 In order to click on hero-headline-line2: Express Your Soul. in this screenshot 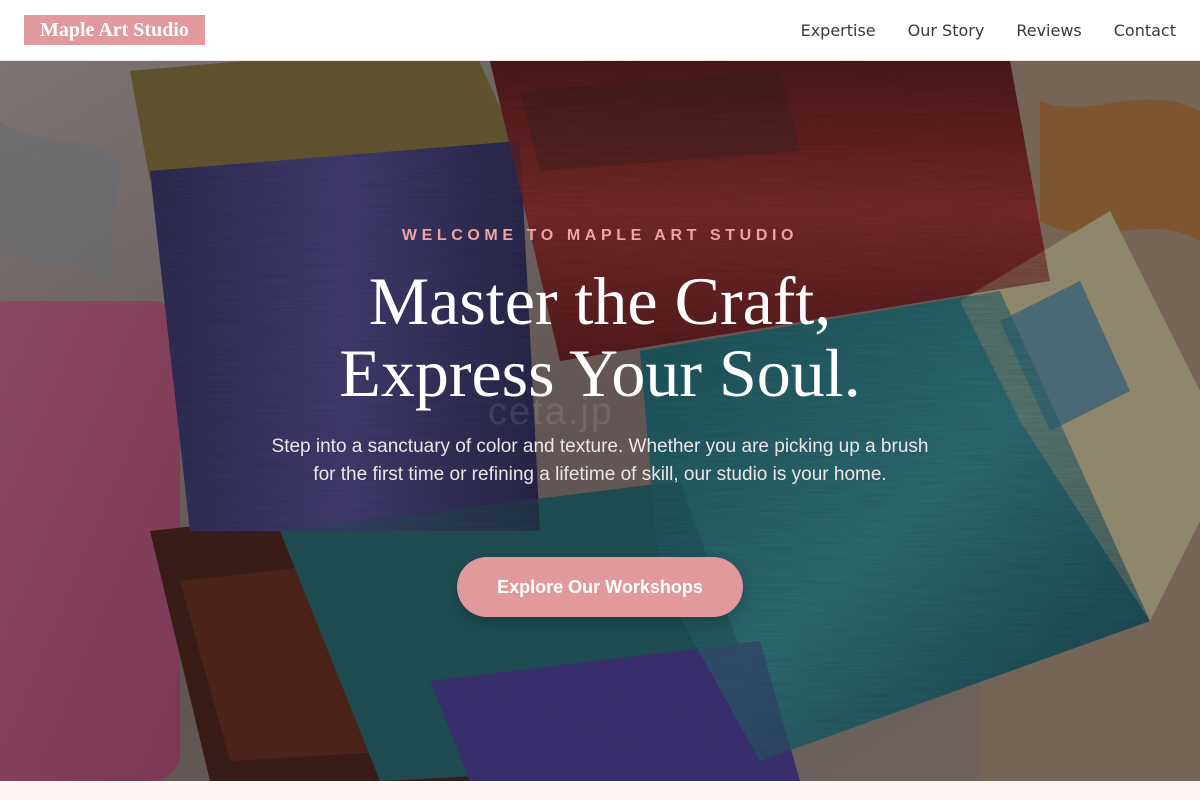, I will do `click(600, 373)`.